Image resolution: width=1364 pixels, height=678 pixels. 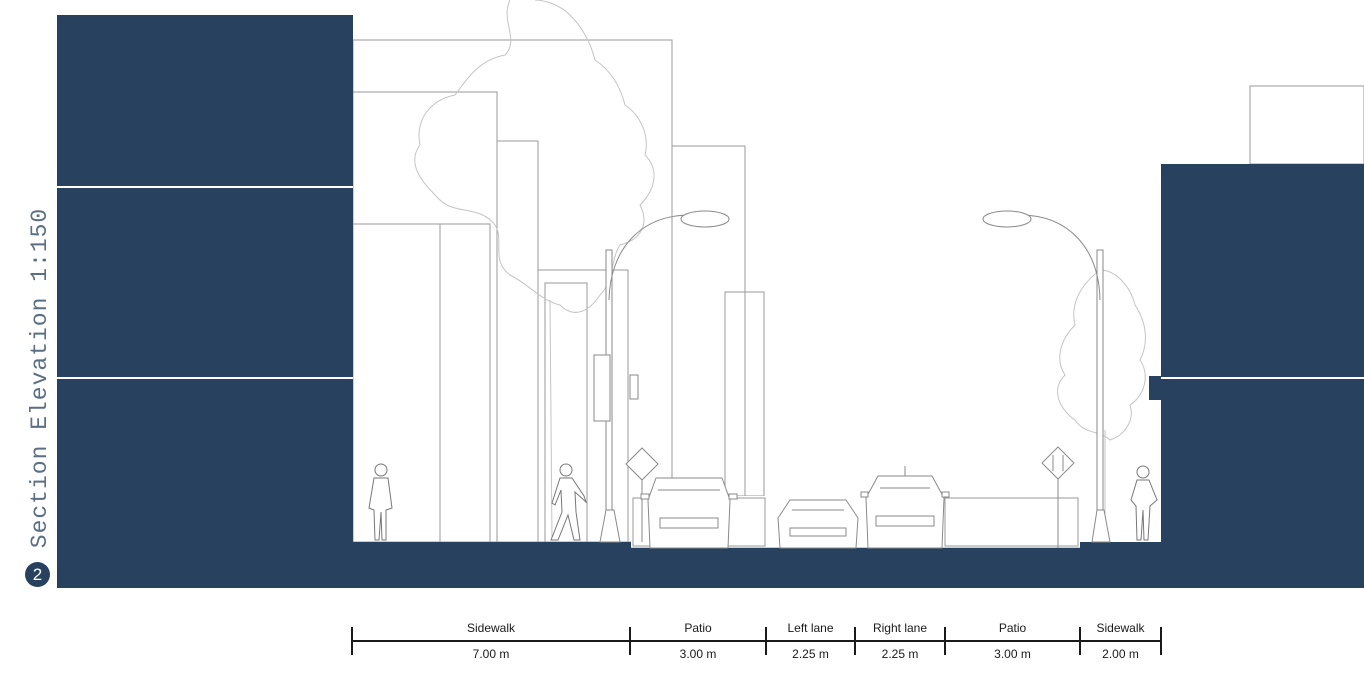 What do you see at coordinates (689, 513) in the screenshot?
I see `suv-left` at bounding box center [689, 513].